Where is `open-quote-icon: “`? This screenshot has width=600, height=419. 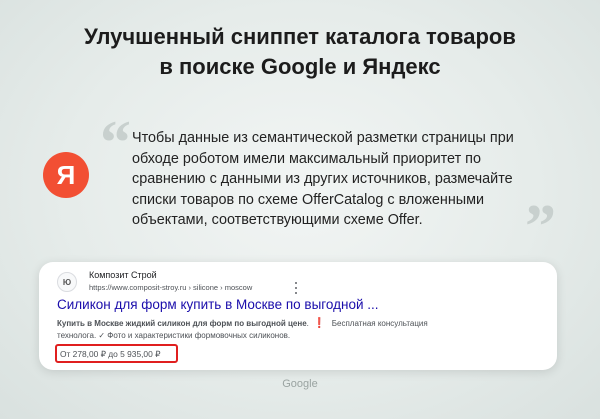
open-quote-icon: “ is located at coordinates (115, 143).